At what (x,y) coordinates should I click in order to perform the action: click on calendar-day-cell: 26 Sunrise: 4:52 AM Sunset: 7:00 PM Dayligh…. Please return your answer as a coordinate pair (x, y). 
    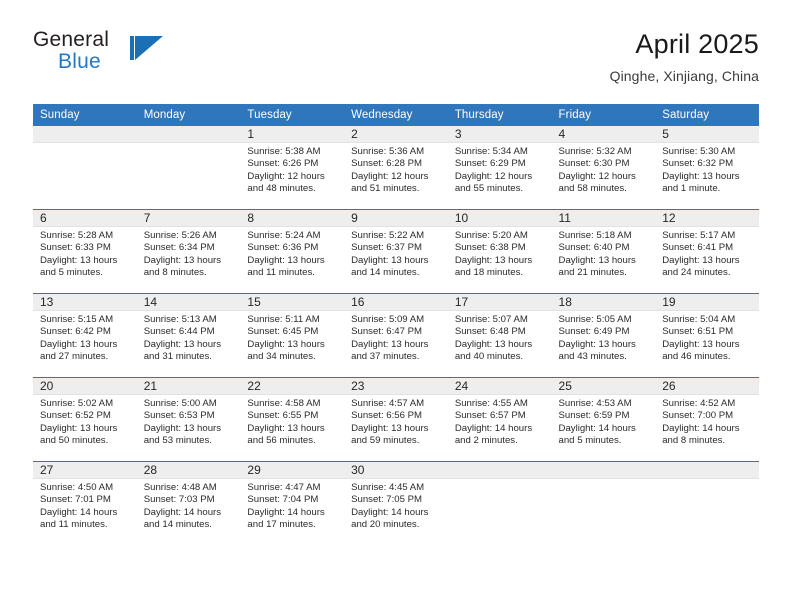
    Looking at the image, I should click on (707, 419).